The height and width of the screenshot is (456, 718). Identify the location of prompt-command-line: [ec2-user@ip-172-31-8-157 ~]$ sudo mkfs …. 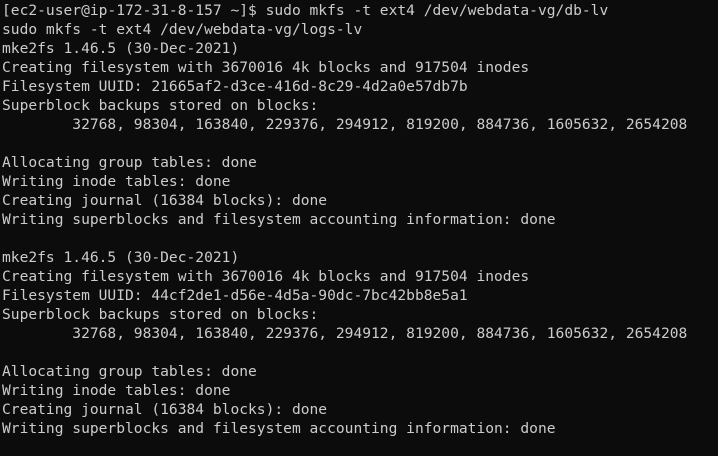
(305, 10).